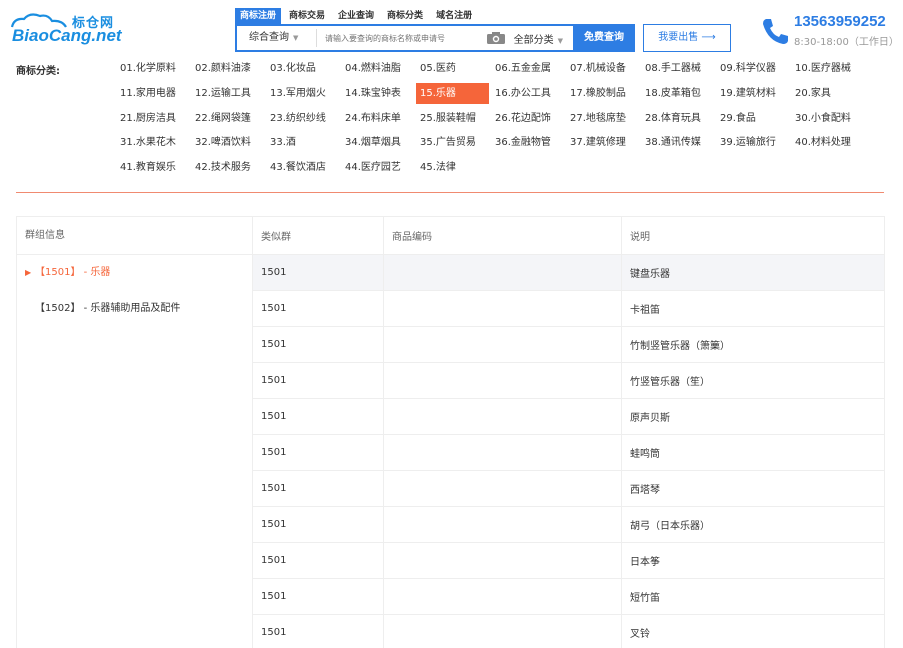  Describe the element at coordinates (453, 68) in the screenshot. I see `category-item: 05.医药` at that location.